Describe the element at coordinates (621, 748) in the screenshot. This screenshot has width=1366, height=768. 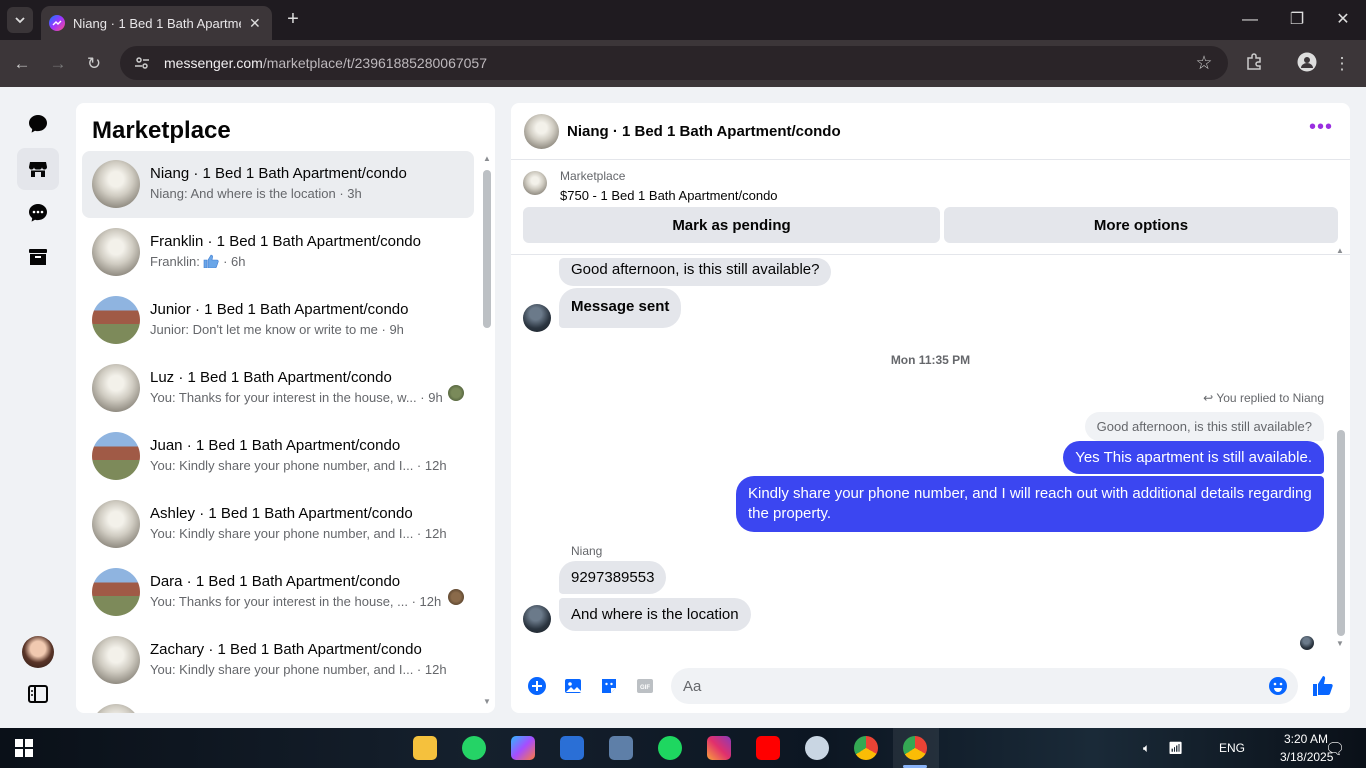
I see `photoshop-icon` at that location.